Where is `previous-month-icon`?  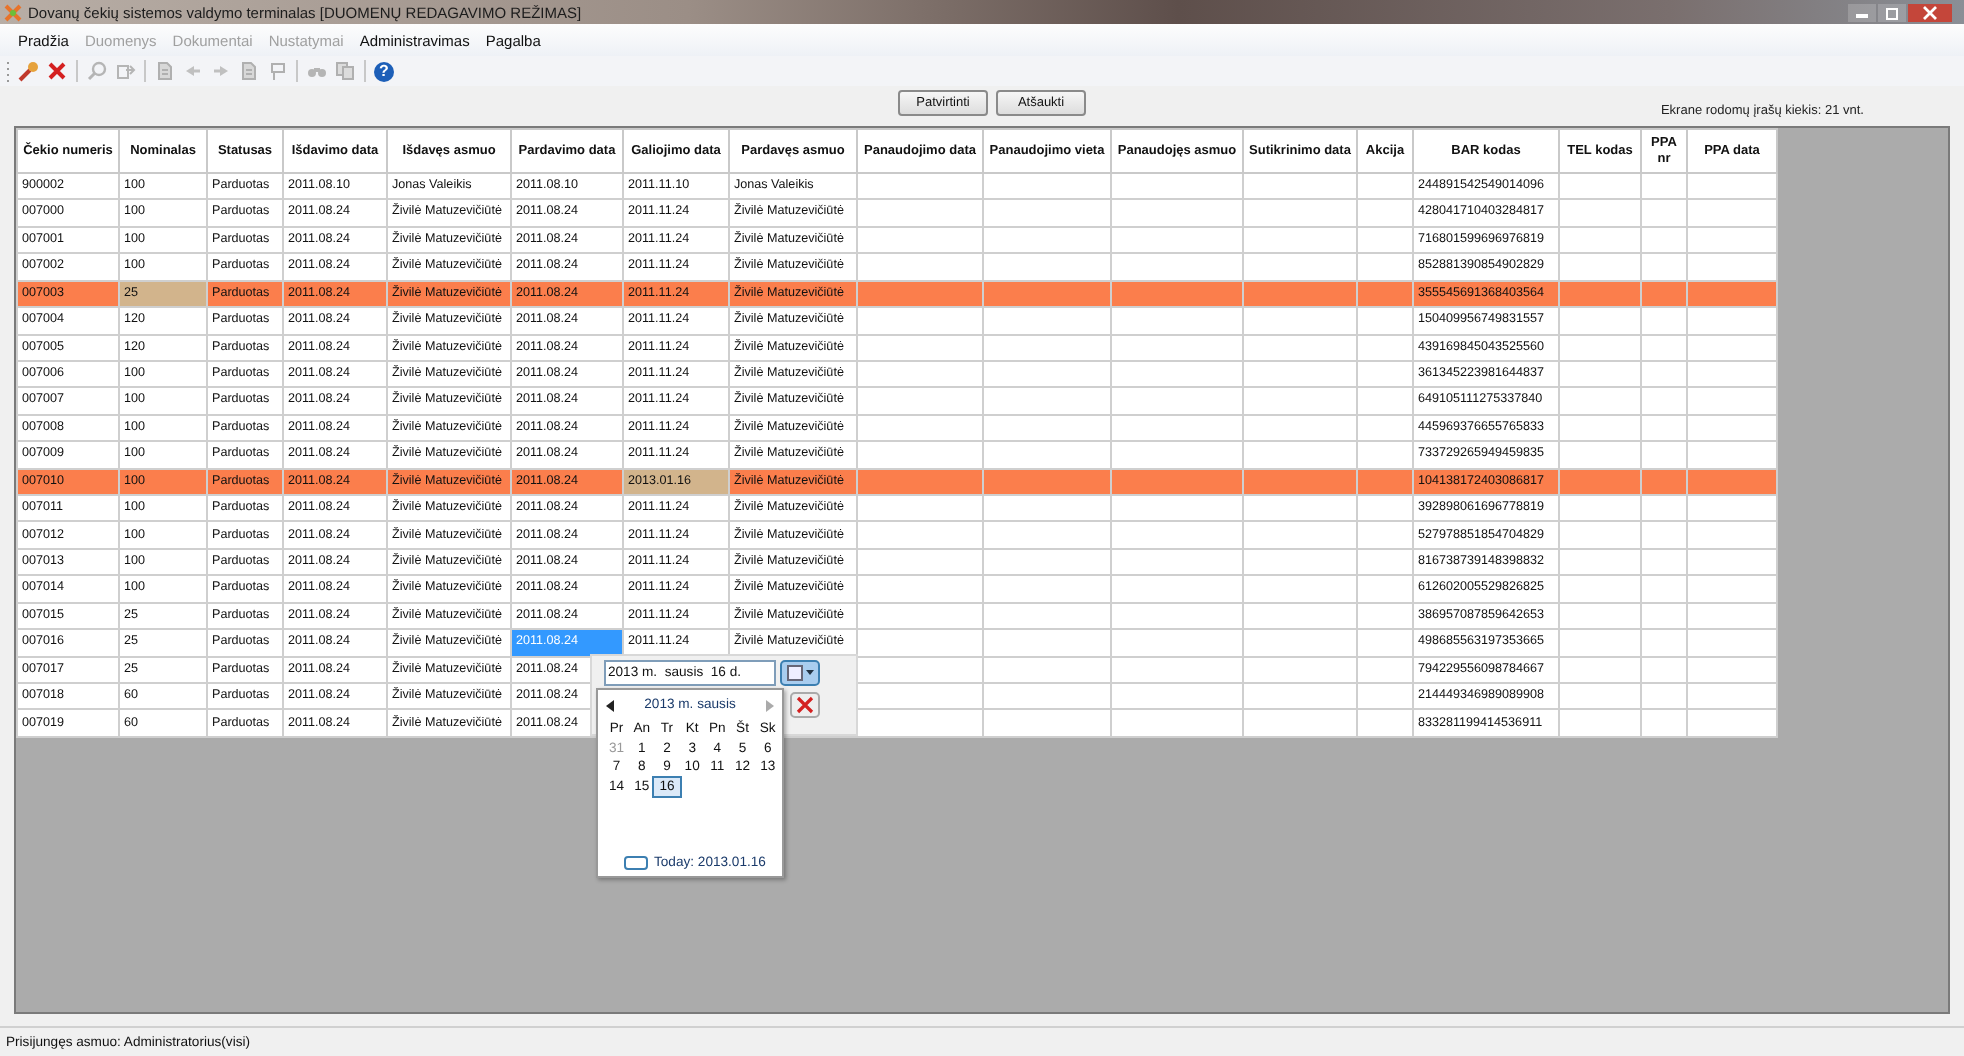 previous-month-icon is located at coordinates (611, 705).